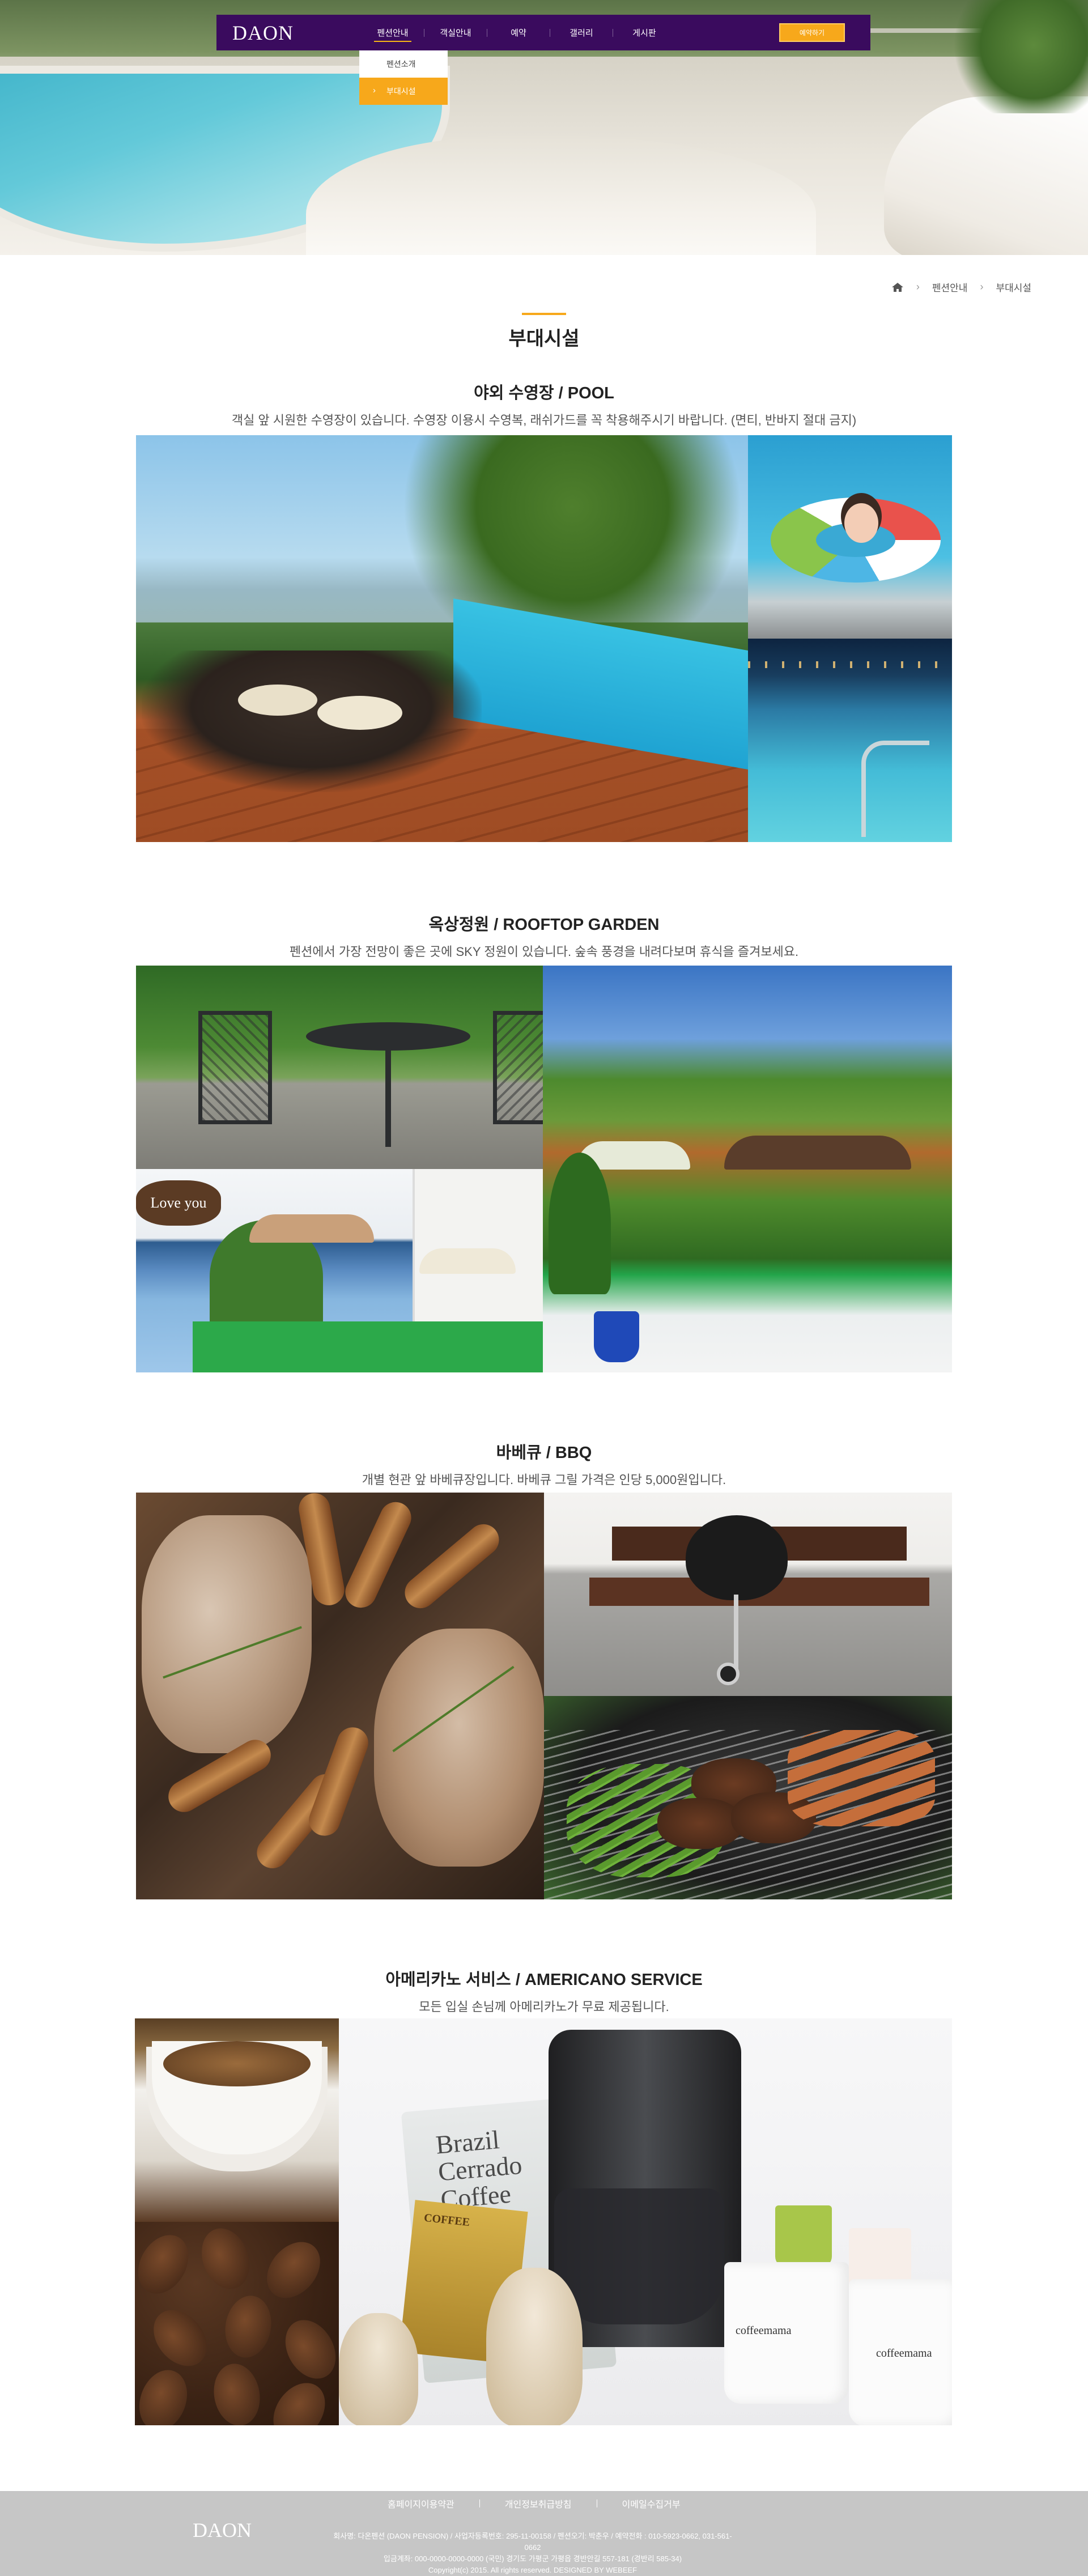 The height and width of the screenshot is (2576, 1088). I want to click on footer-link-terms: 홈페이지이용약관, so click(421, 2503).